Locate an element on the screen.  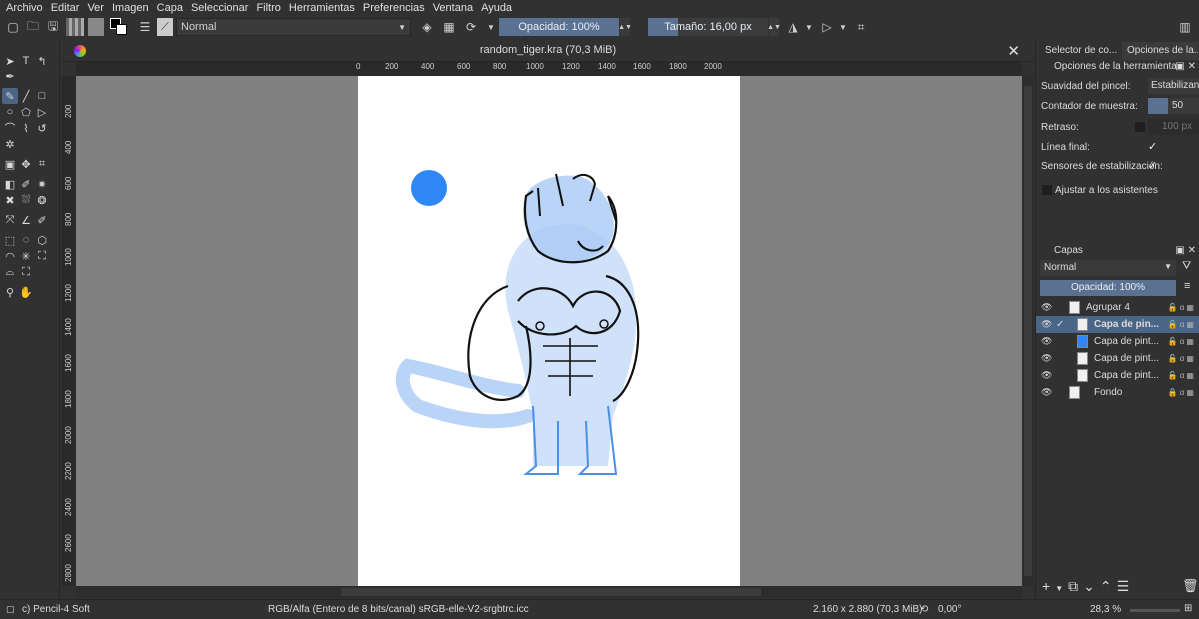
filter-icon: ⛛ is located at coordinates (1186, 266).